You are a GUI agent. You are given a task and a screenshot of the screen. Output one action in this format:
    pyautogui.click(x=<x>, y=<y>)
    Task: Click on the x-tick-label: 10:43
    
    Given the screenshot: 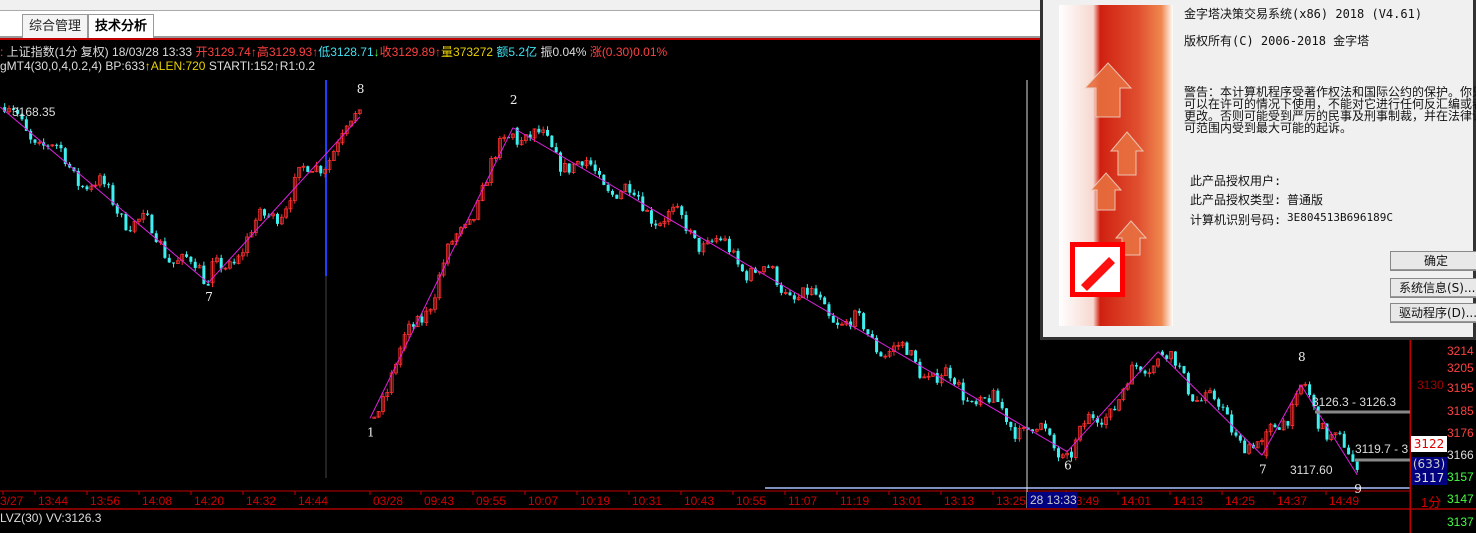 What is the action you would take?
    pyautogui.click(x=699, y=501)
    